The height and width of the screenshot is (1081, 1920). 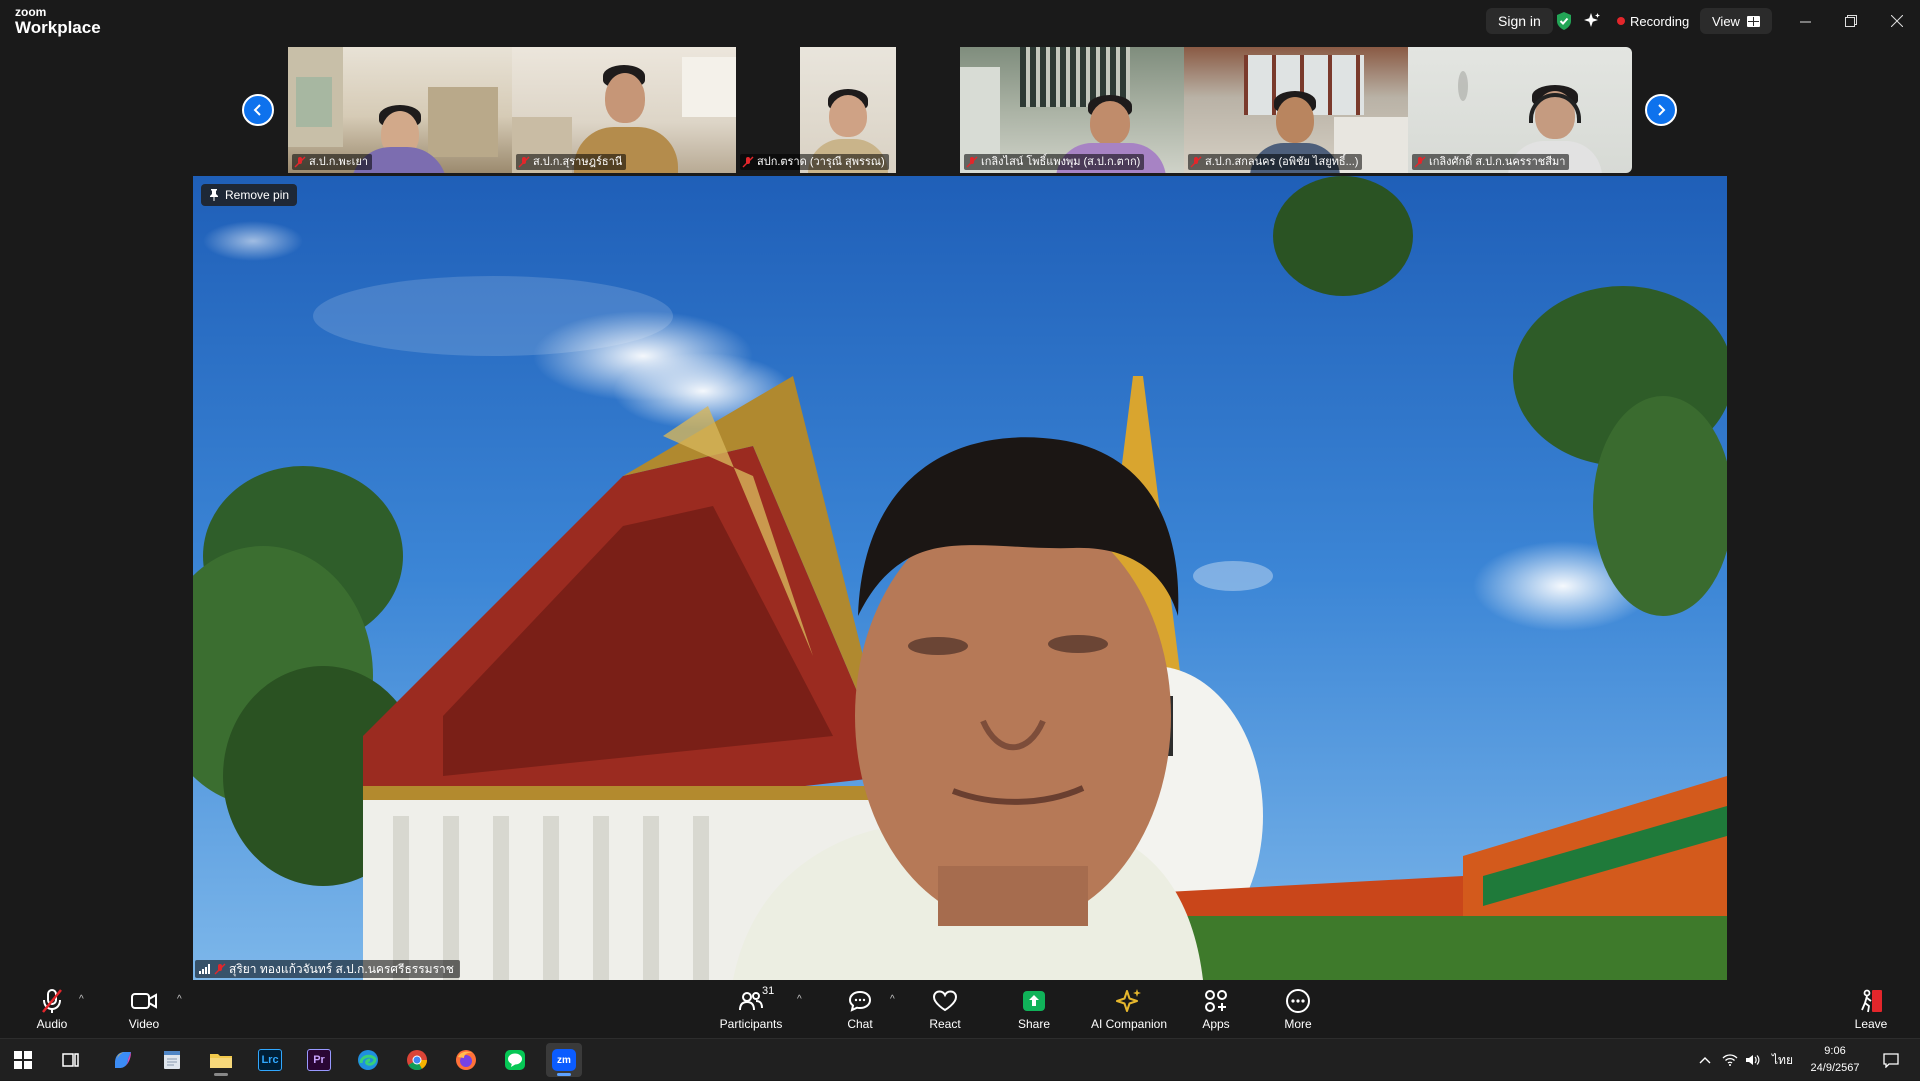 I want to click on participant-thumbnail: ส.ป.ก.สุราษฎร์ธานี, so click(x=624, y=110).